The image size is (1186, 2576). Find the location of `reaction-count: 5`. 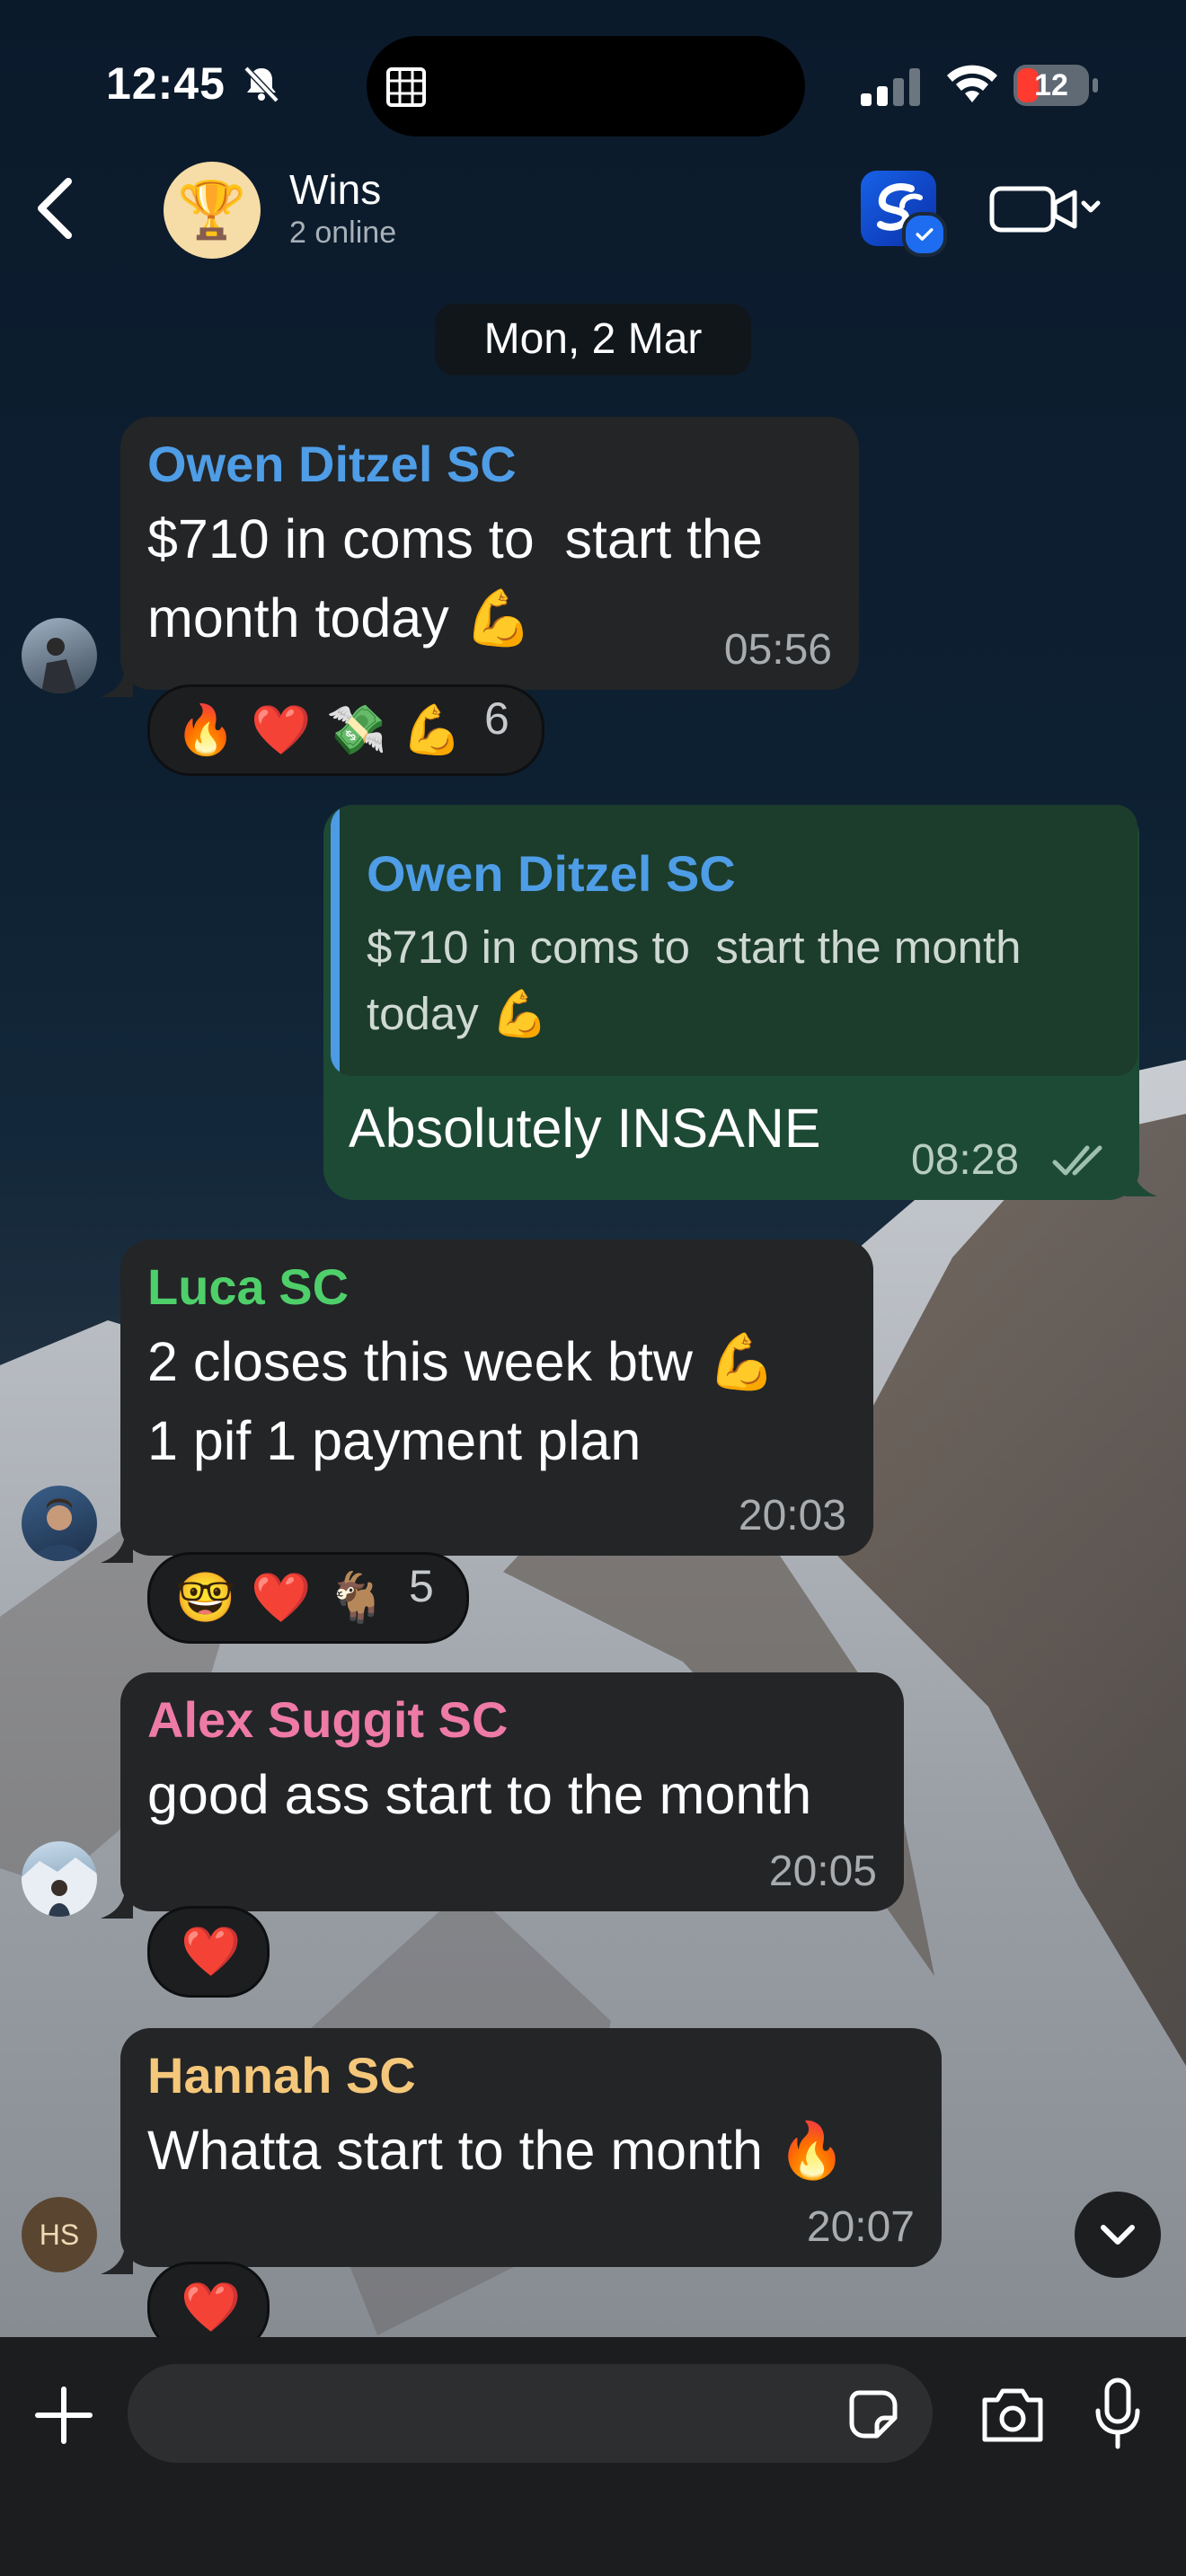

reaction-count: 5 is located at coordinates (421, 1586).